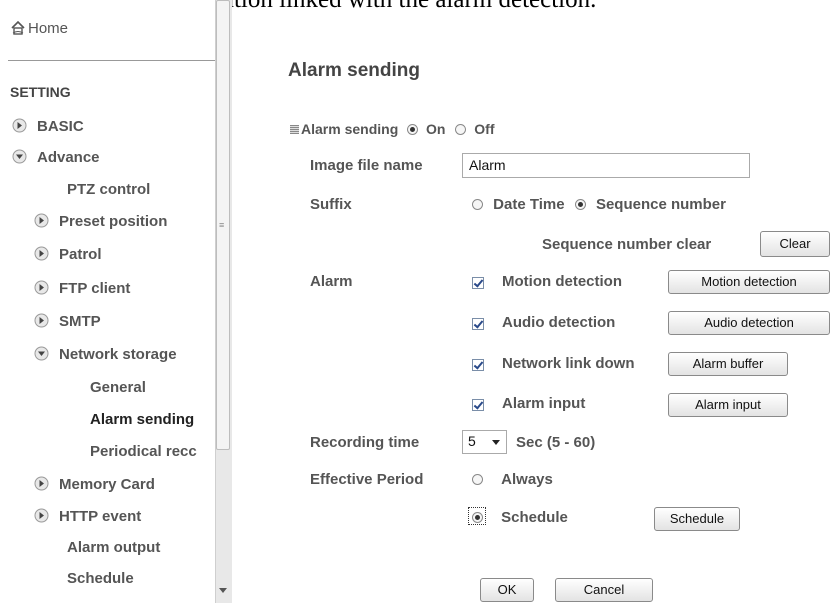 Image resolution: width=834 pixels, height=603 pixels. What do you see at coordinates (477, 204) in the screenshot?
I see `suffix-date-time-radio` at bounding box center [477, 204].